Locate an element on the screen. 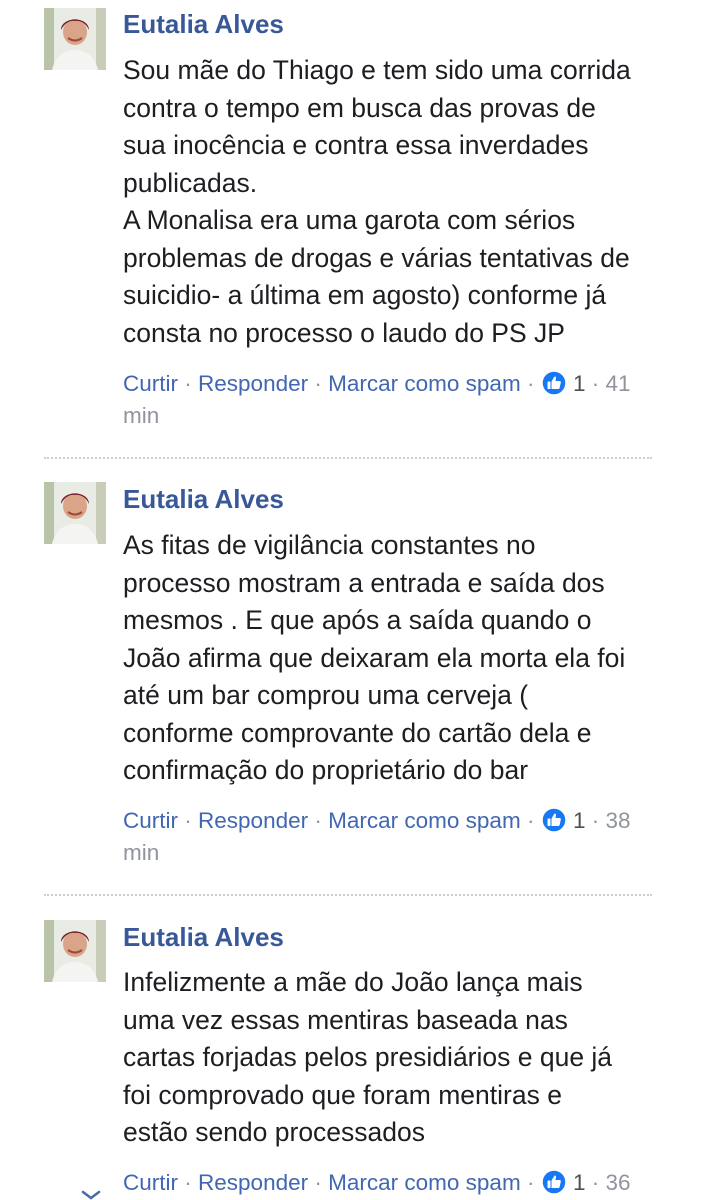  chevron-down-icon is located at coordinates (91, 1195).